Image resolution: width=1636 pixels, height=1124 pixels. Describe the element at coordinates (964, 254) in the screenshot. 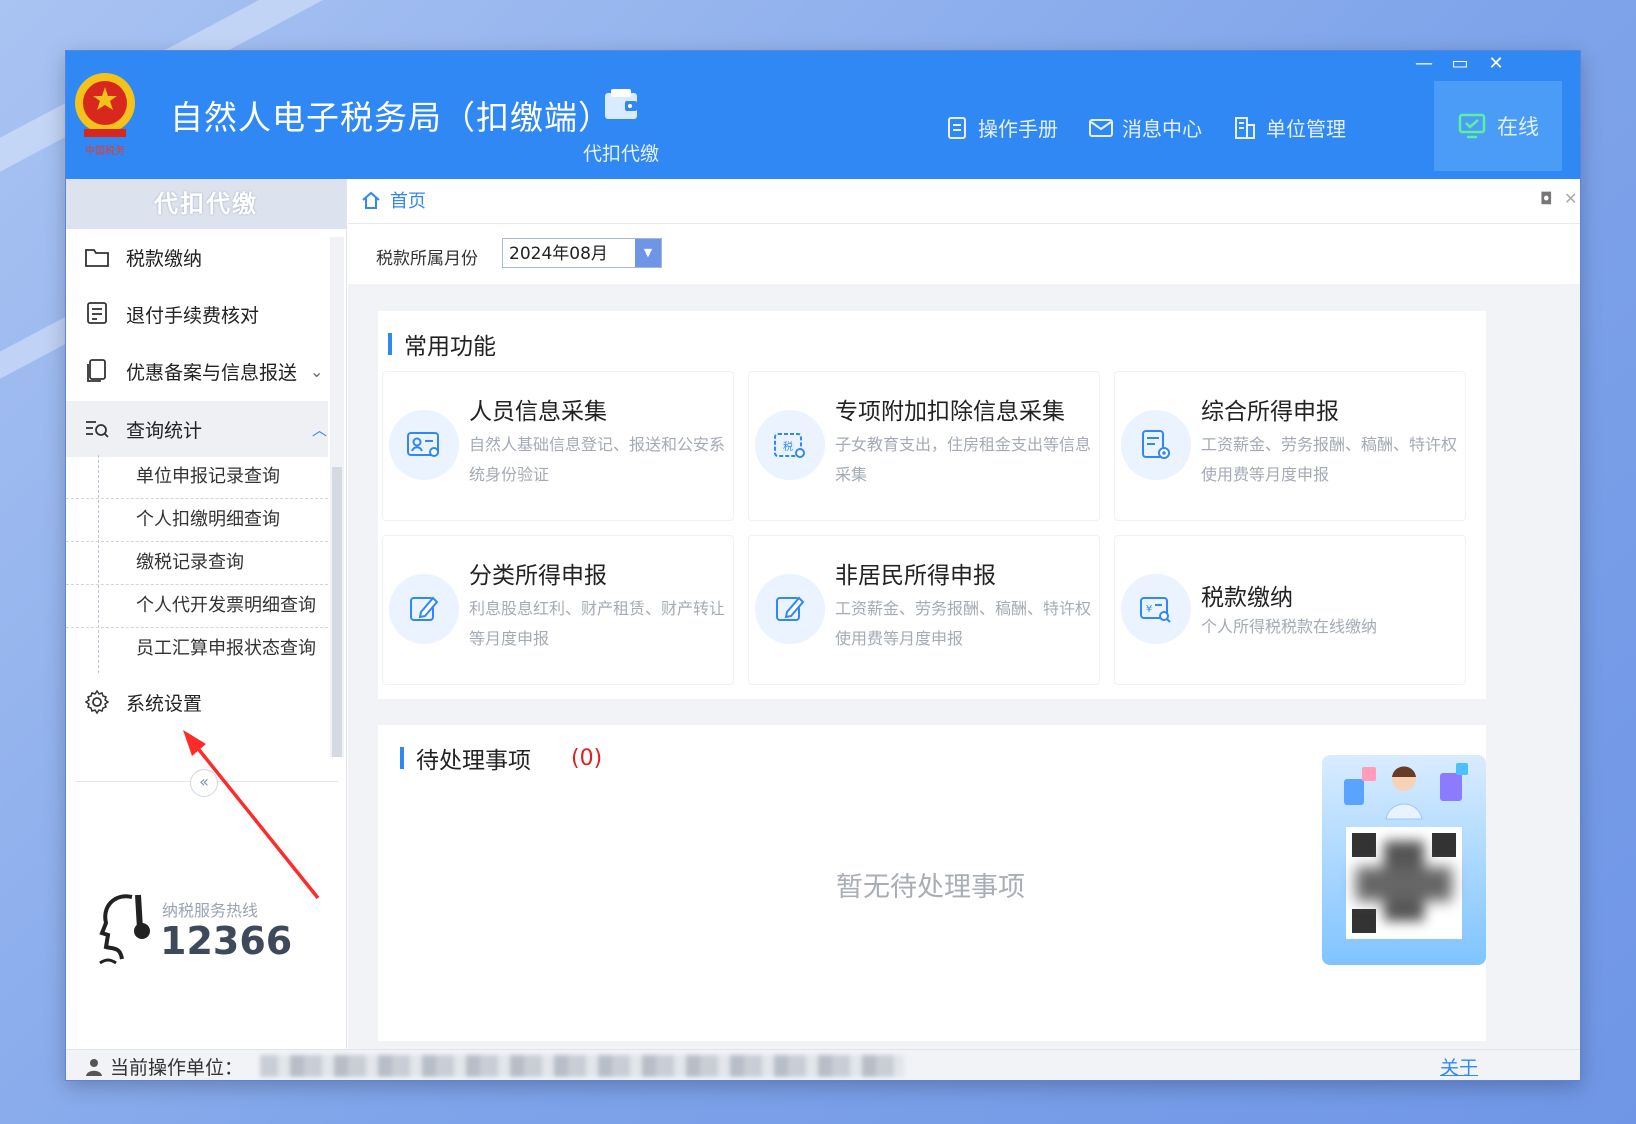

I see `filter-bar: 税款所属月份 2024年08月 ▼` at that location.